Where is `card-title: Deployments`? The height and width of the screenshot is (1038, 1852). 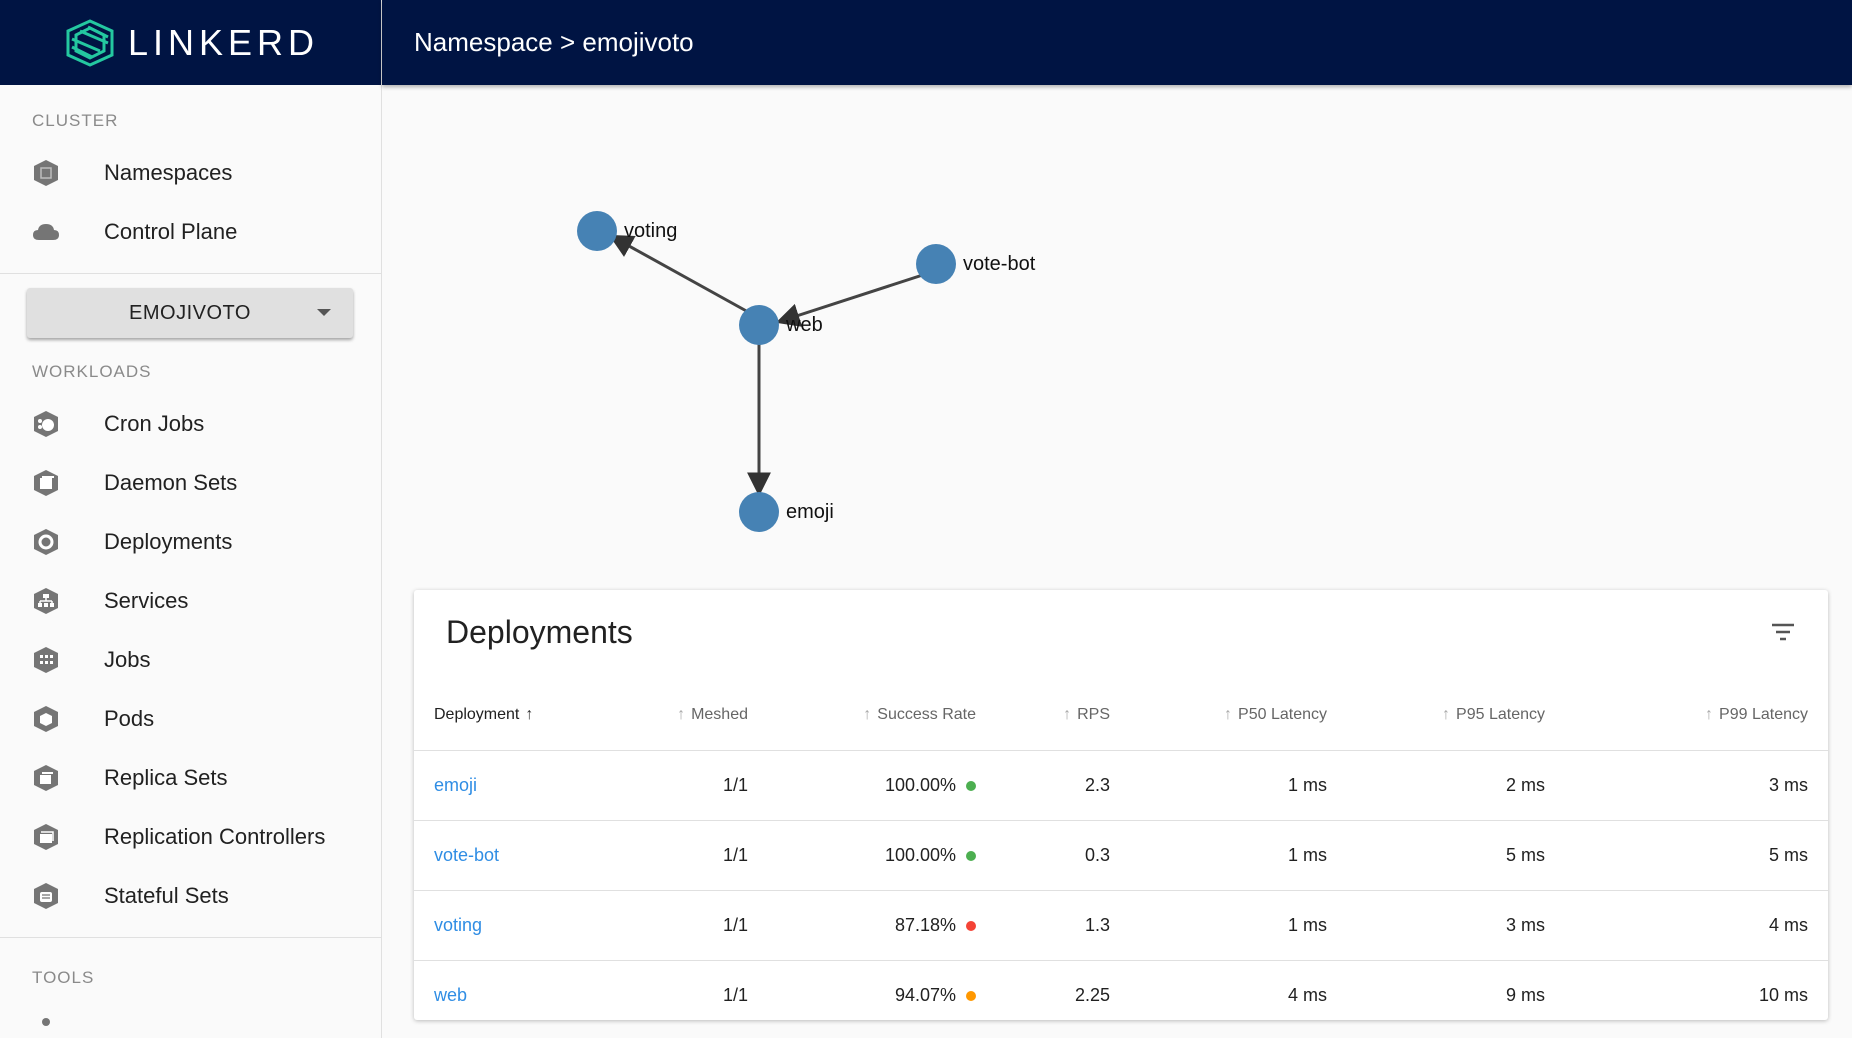
card-title: Deployments is located at coordinates (539, 632).